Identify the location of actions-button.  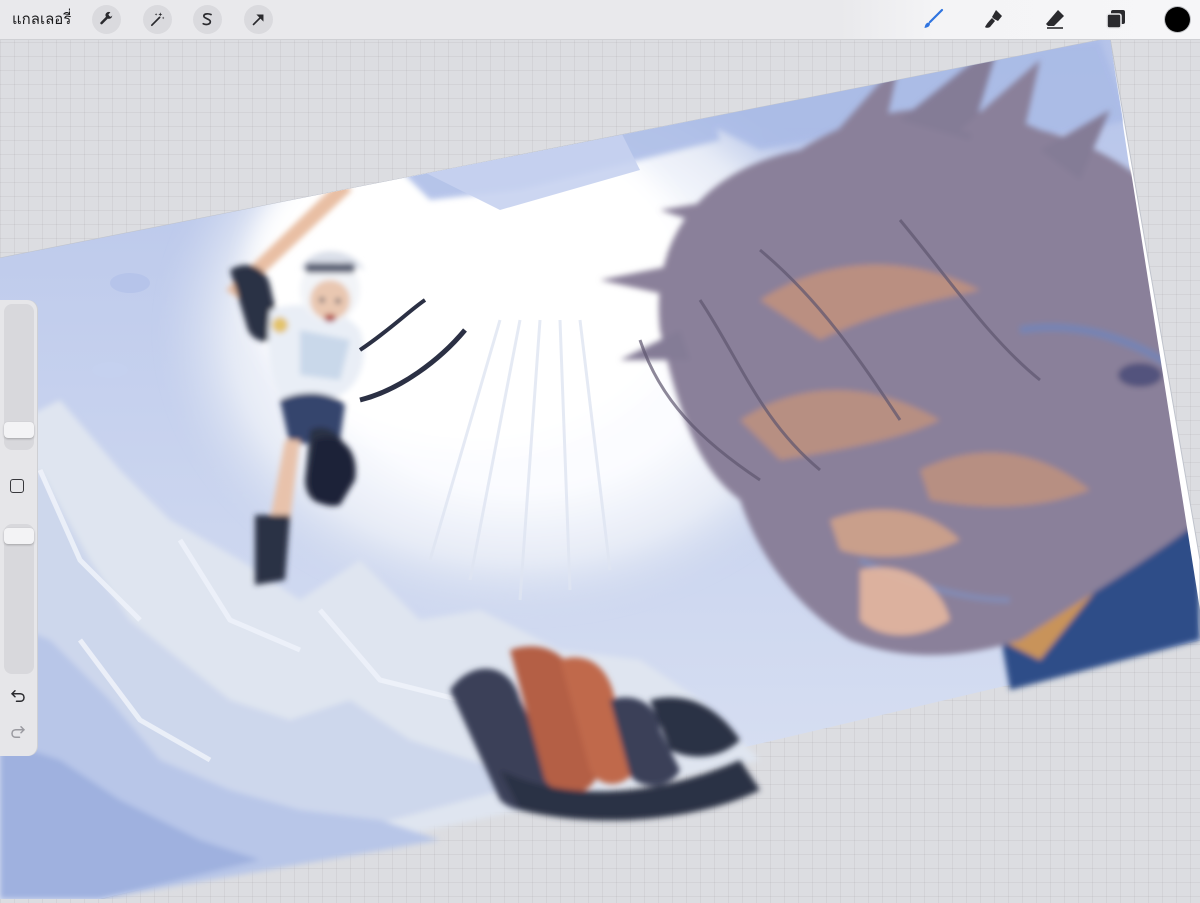
(106, 19).